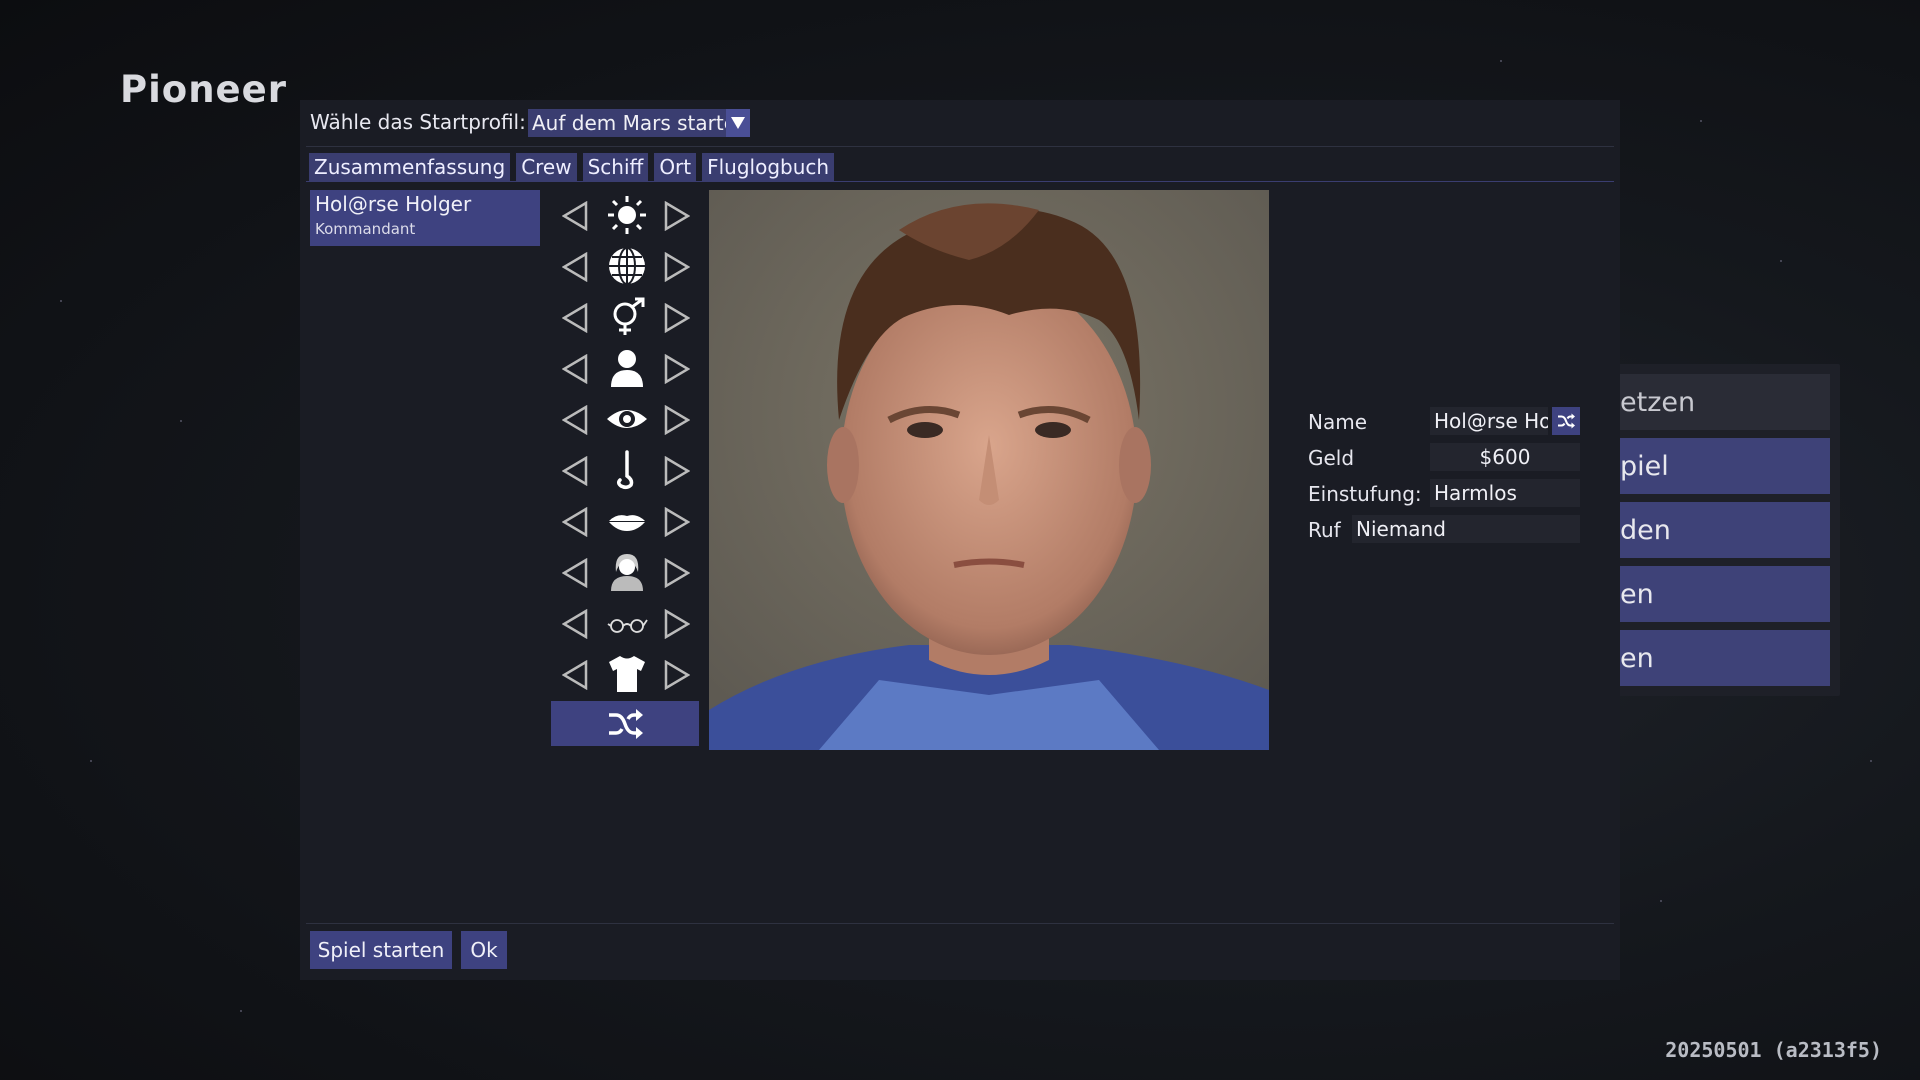  Describe the element at coordinates (1773, 1050) in the screenshot. I see `version-label: 20250501 (a2313f5)` at that location.